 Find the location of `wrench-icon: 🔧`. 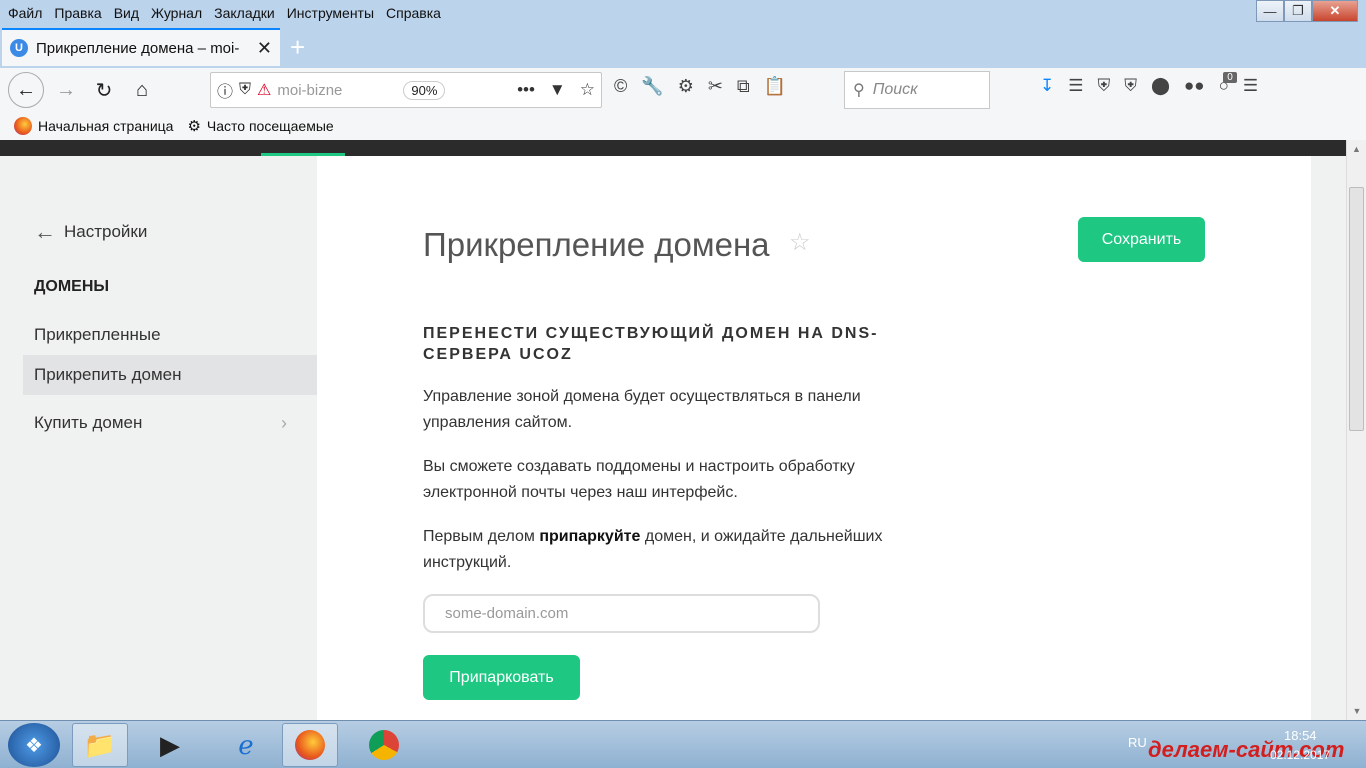

wrench-icon: 🔧 is located at coordinates (652, 86).